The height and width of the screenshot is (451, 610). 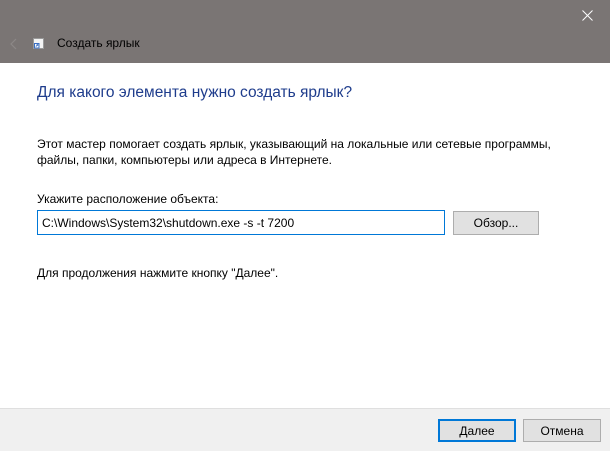 What do you see at coordinates (158, 273) in the screenshot?
I see `continue-hint: Для продолжения нажмите кнопку "Далее".` at bounding box center [158, 273].